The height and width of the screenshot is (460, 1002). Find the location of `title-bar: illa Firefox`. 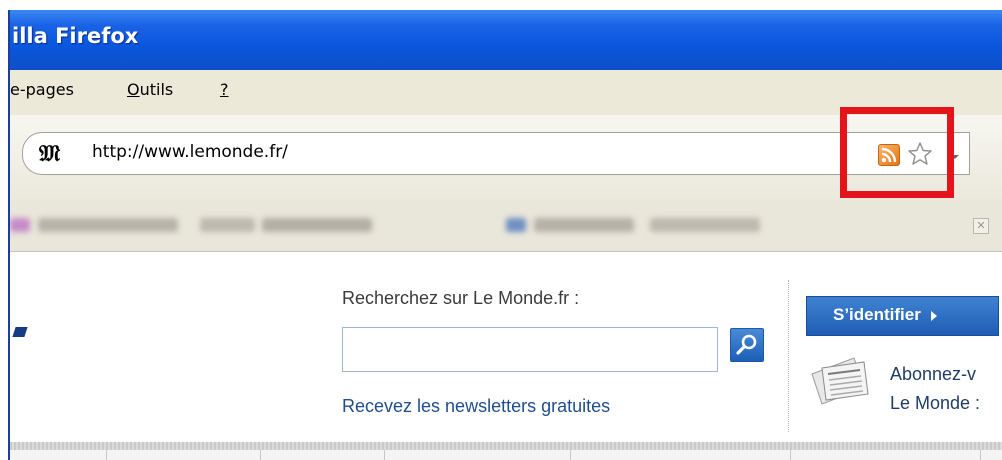

title-bar: illa Firefox is located at coordinates (506, 40).